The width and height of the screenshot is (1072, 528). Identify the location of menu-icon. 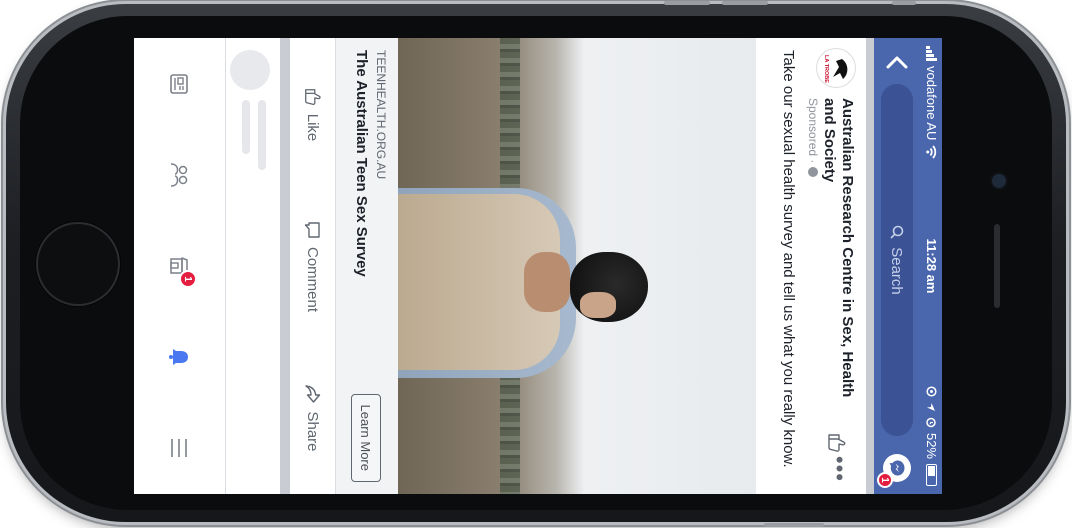
(179, 448).